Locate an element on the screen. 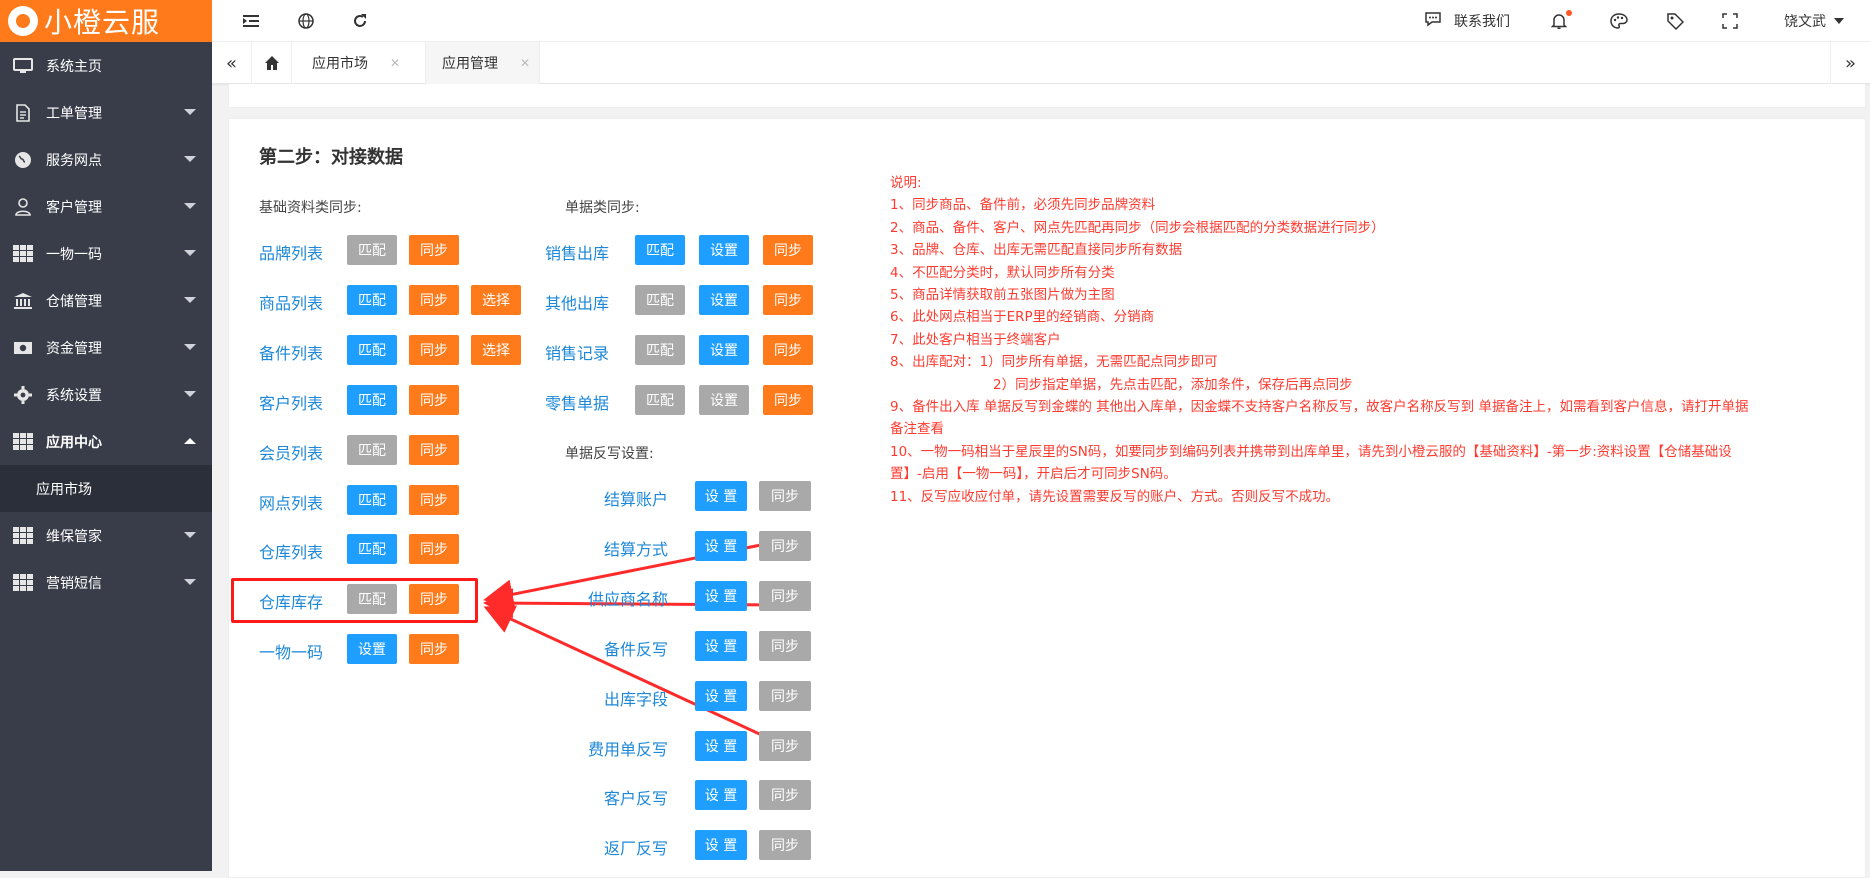 The width and height of the screenshot is (1870, 878). sync-item-link: 会员列表 is located at coordinates (291, 452).